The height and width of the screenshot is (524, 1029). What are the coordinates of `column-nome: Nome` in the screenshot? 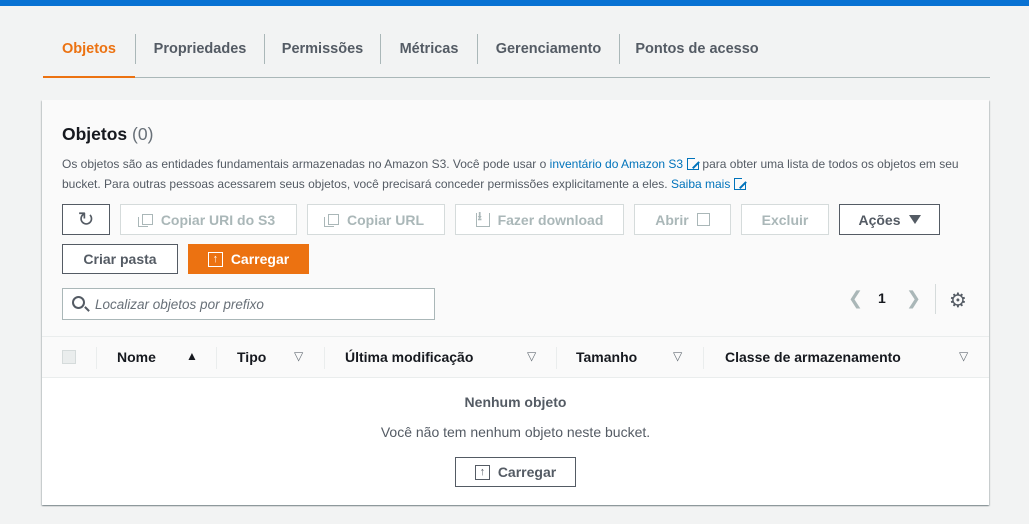 It's located at (136, 357).